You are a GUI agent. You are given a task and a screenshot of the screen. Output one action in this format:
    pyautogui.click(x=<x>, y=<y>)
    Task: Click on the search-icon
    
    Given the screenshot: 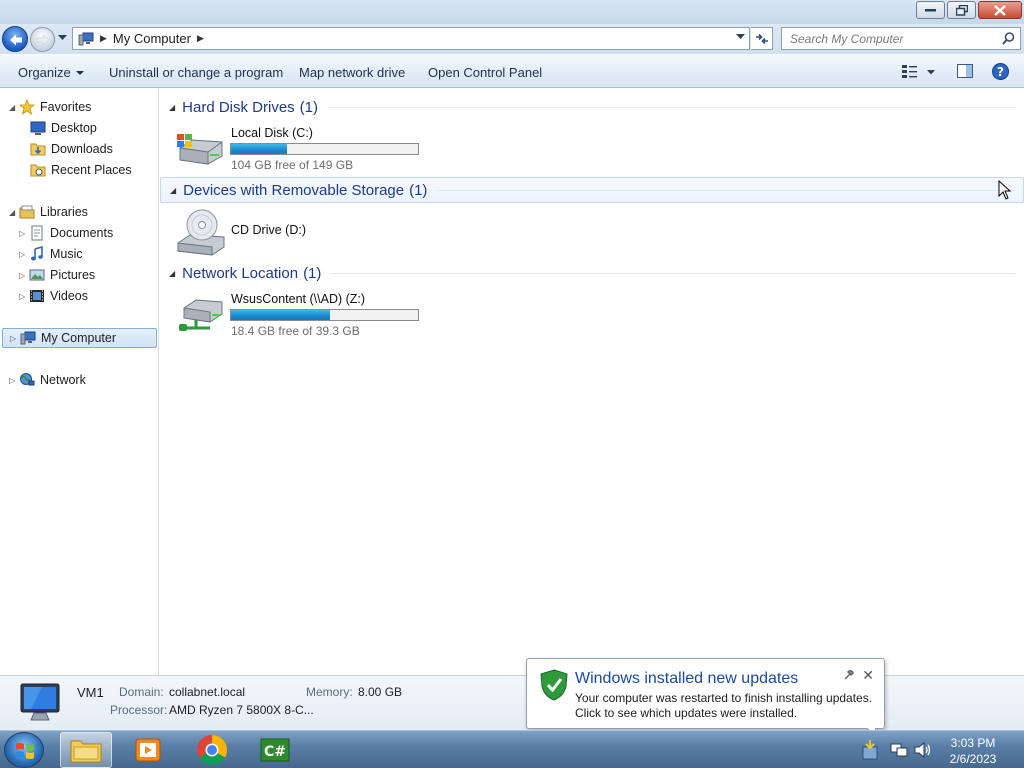 What is the action you would take?
    pyautogui.click(x=1008, y=38)
    